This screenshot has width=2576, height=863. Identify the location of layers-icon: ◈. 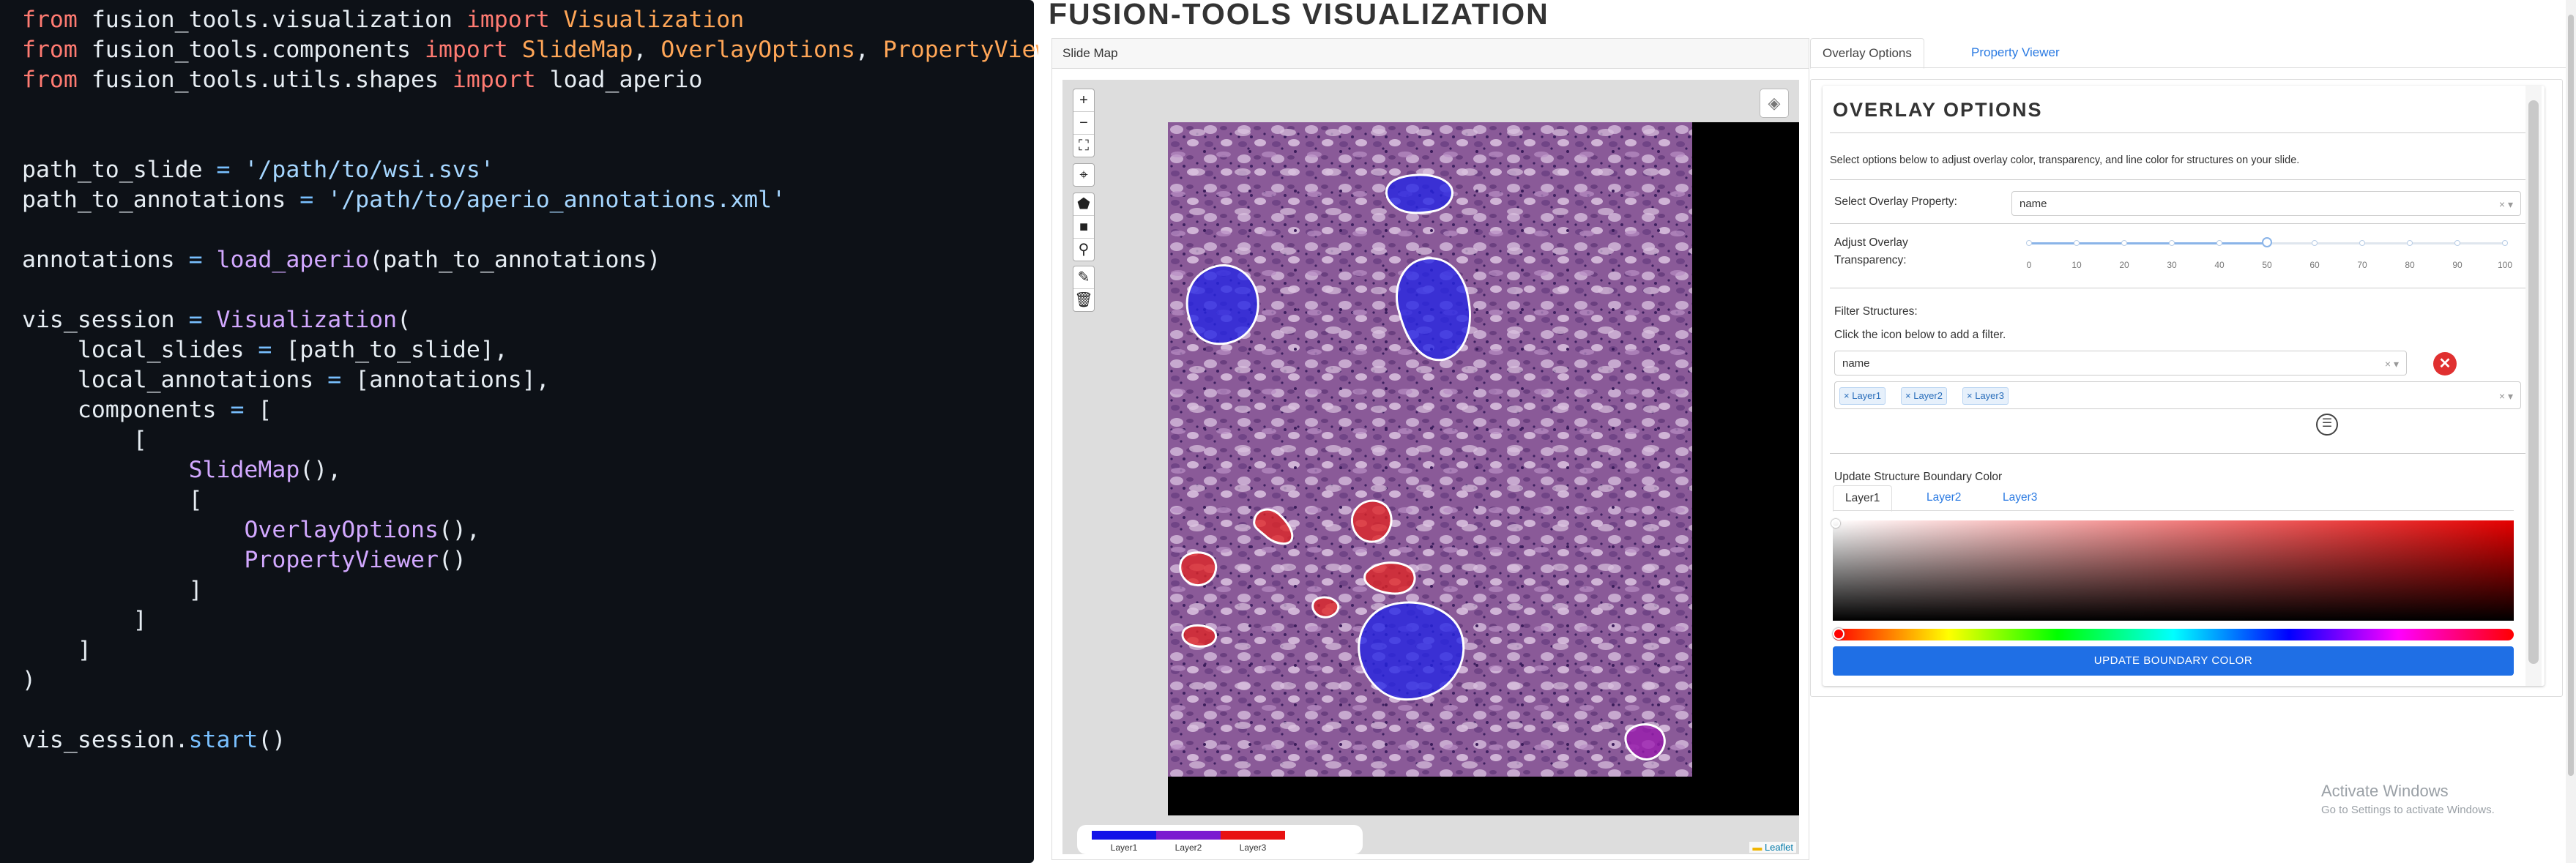
(1774, 103).